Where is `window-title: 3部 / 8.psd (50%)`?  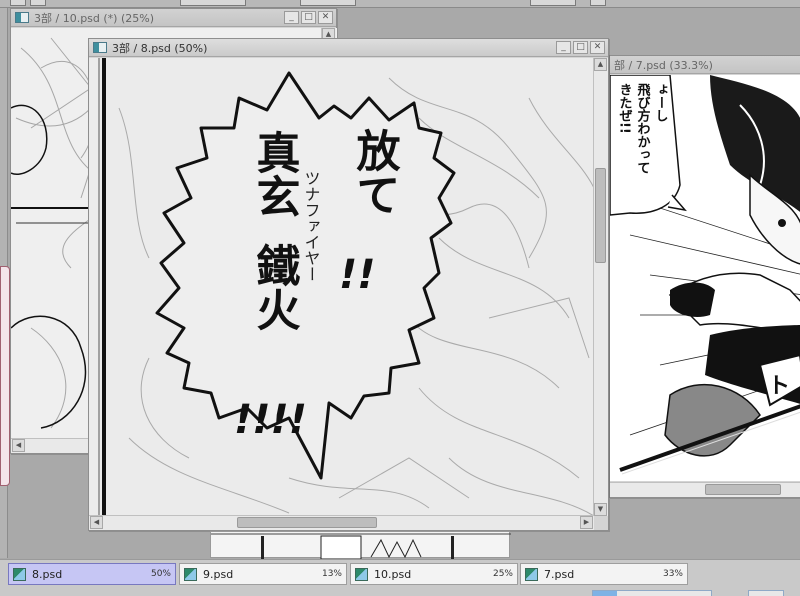
window-title: 3部 / 8.psd (50%) is located at coordinates (160, 48).